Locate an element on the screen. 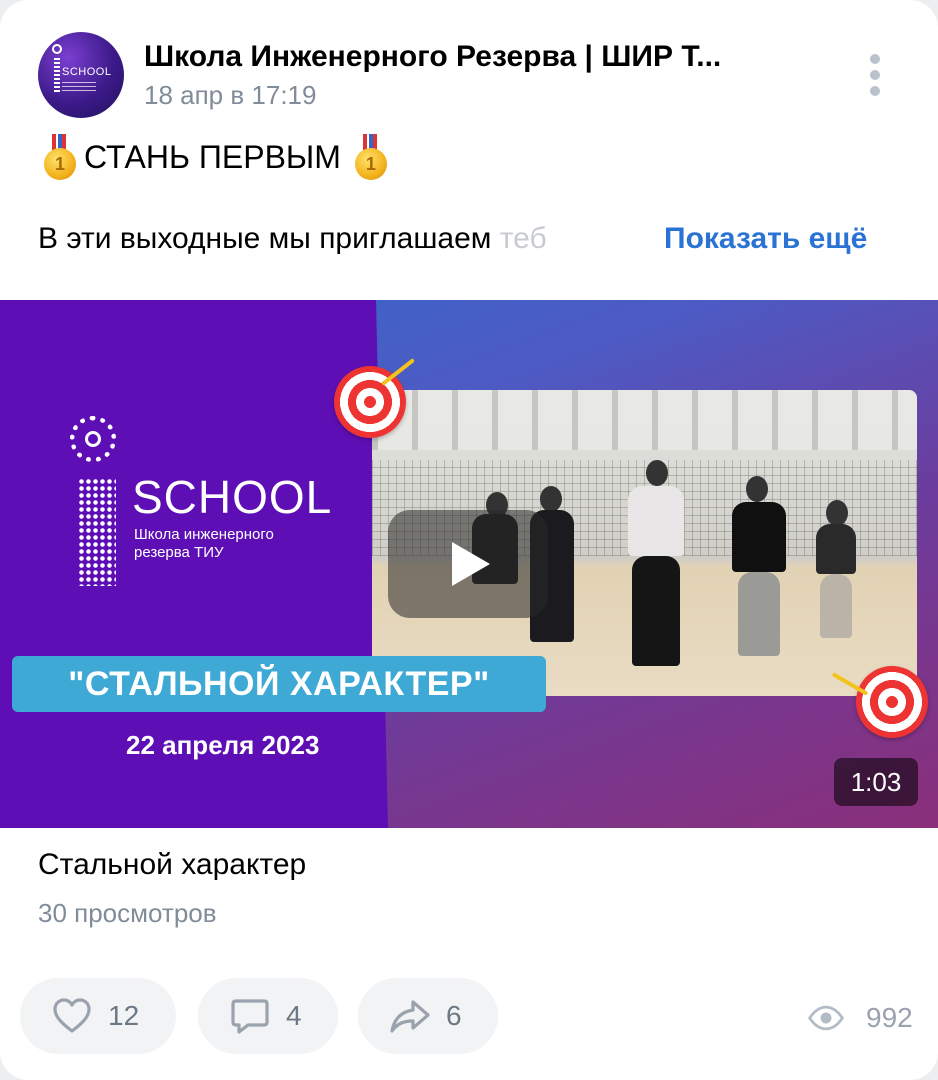 The width and height of the screenshot is (938, 1080). school-logo-word: SCHOOL is located at coordinates (232, 497).